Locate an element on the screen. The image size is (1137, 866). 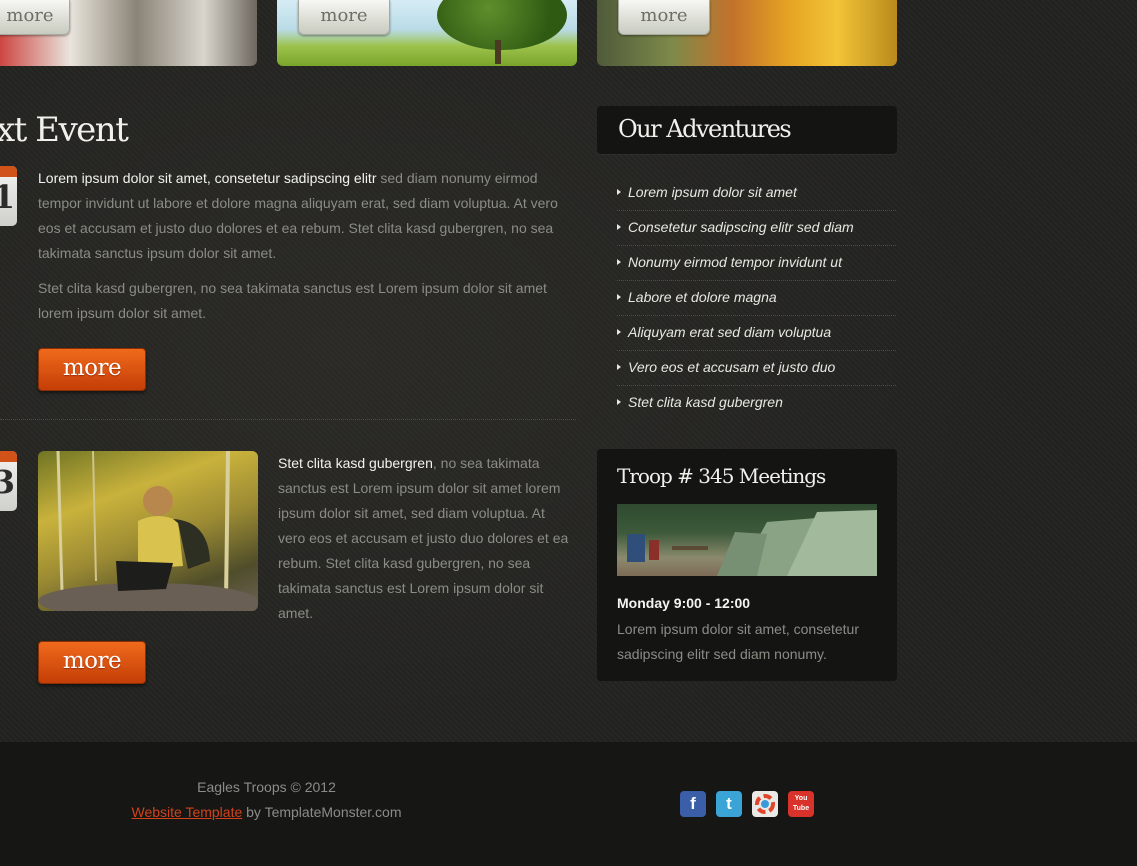
meetings-photo is located at coordinates (747, 540).